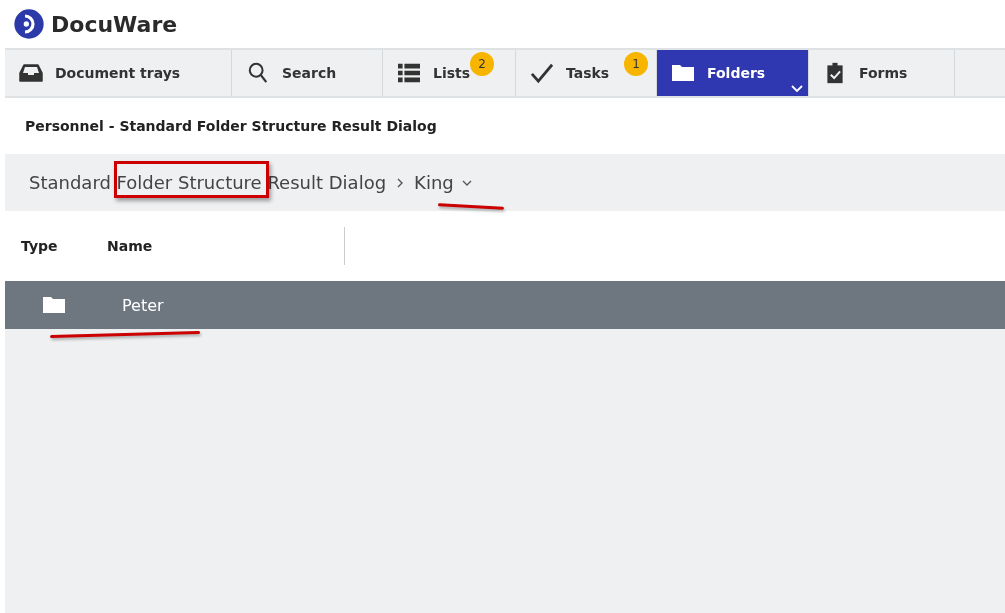 The width and height of the screenshot is (1005, 613). I want to click on column-header: Type, so click(56, 246).